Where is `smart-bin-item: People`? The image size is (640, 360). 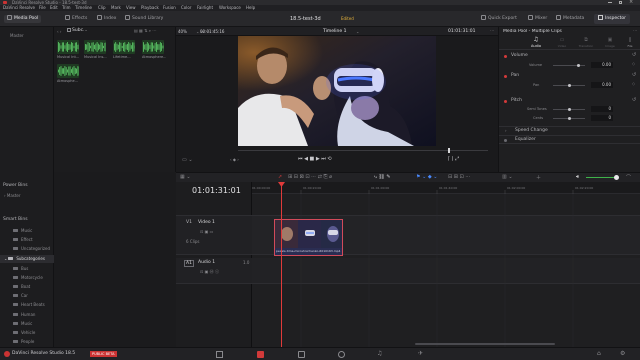
smart-bin-item: People is located at coordinates (27, 342).